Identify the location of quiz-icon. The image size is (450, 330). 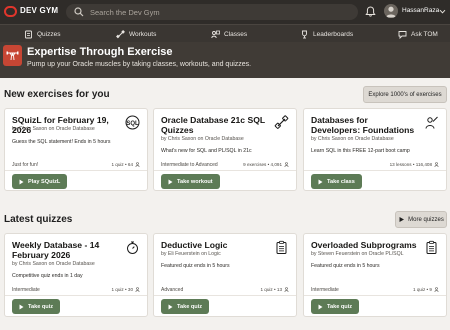
(28, 34).